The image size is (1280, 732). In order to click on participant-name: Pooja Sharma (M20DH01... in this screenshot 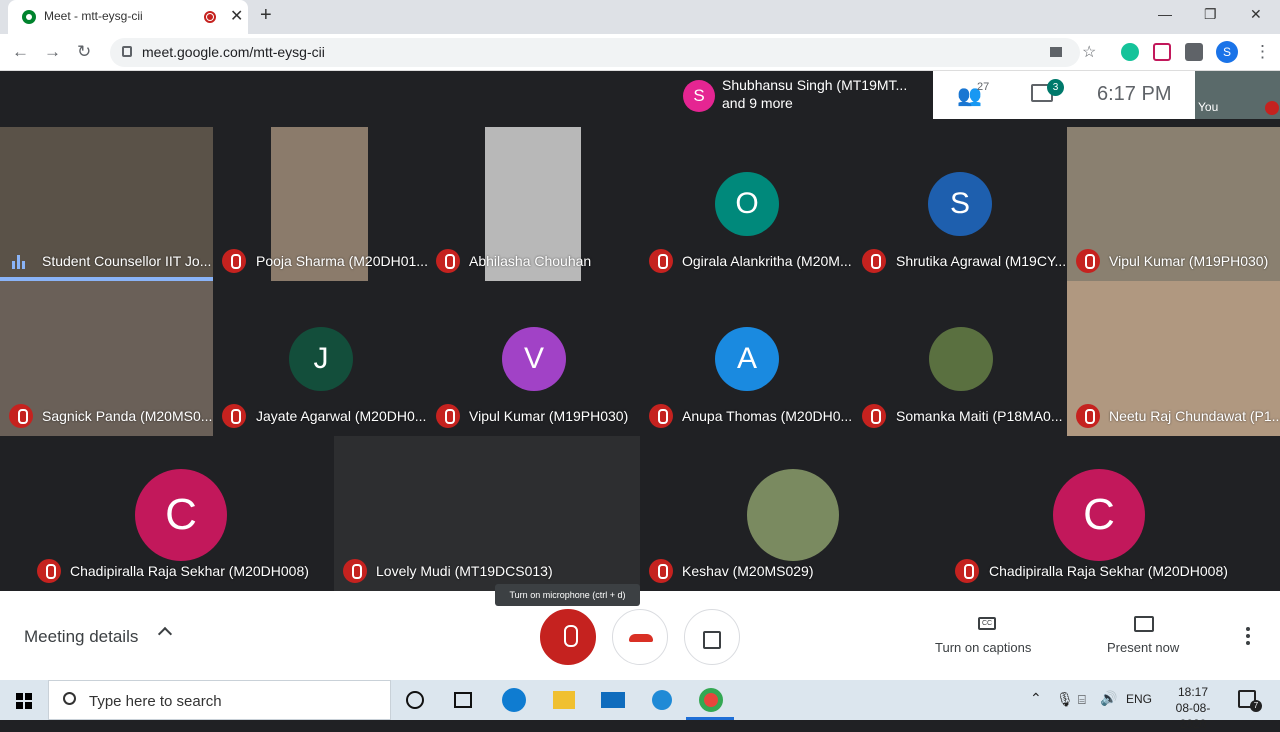, I will do `click(341, 261)`.